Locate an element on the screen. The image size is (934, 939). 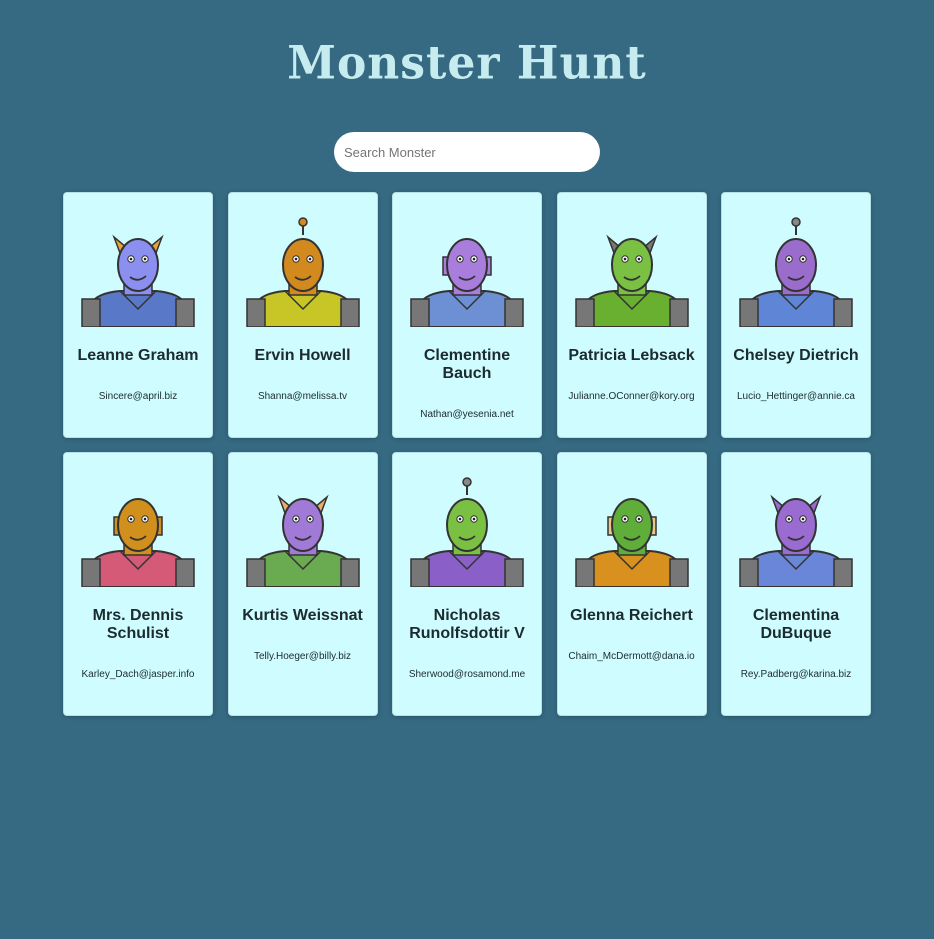
monster-name: Mrs. Dennis Schulist is located at coordinates (138, 624).